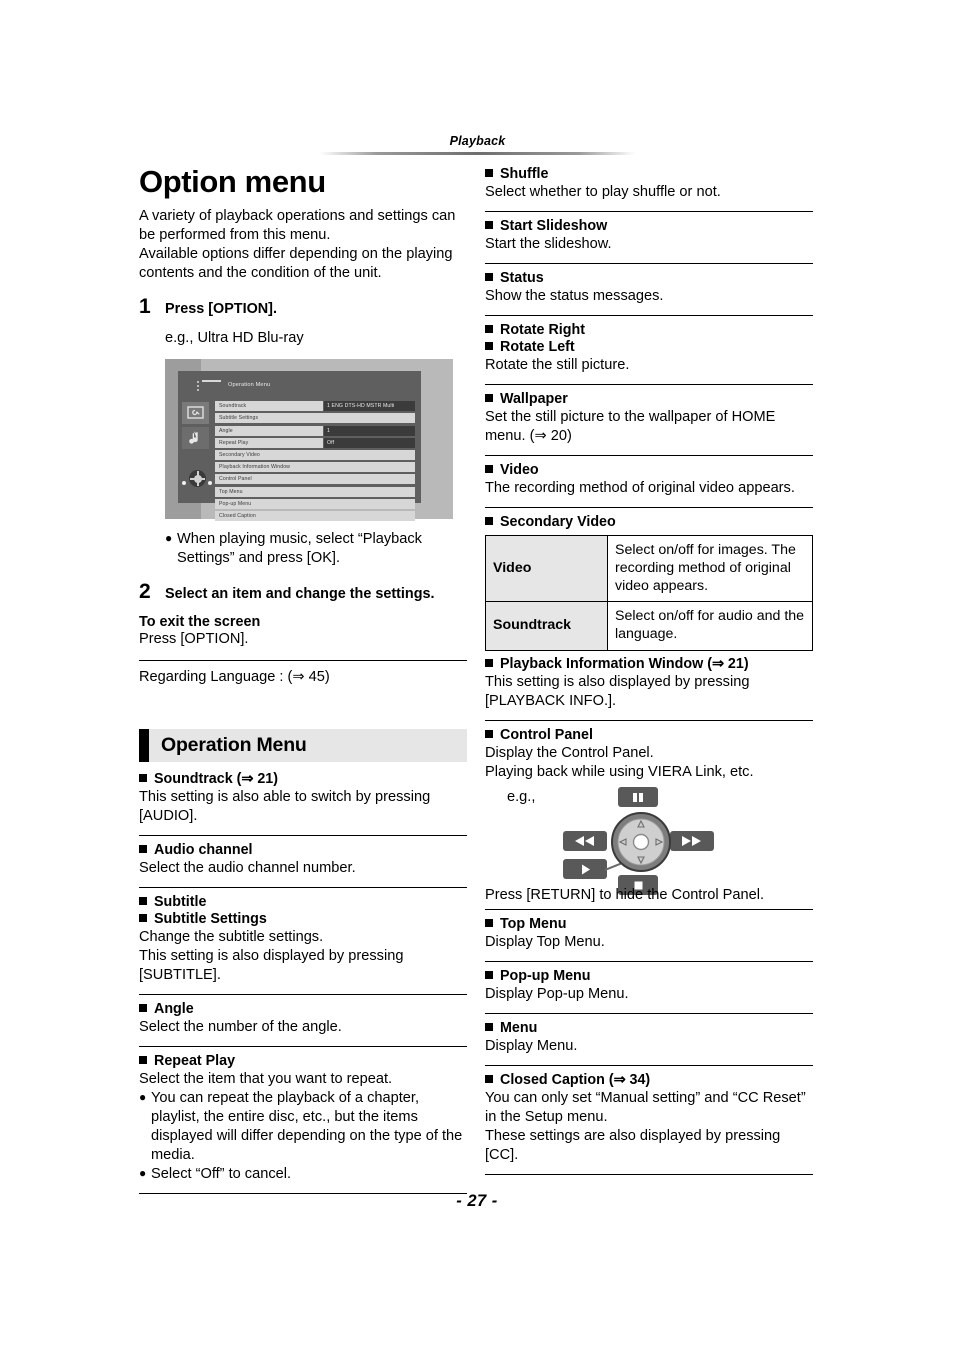 The width and height of the screenshot is (954, 1348). I want to click on item-status: Status Show the status messages., so click(649, 288).